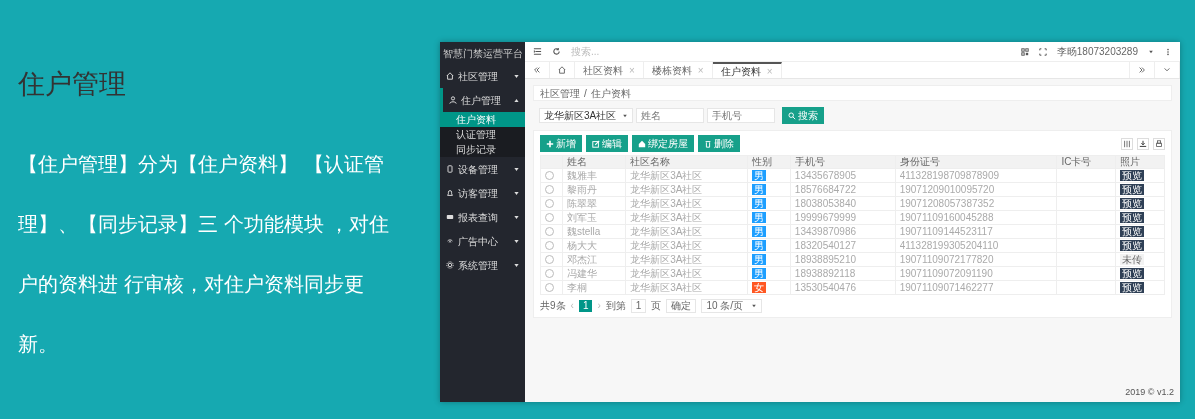  What do you see at coordinates (482, 53) in the screenshot?
I see `app-brand: 智慧门禁运营平台` at bounding box center [482, 53].